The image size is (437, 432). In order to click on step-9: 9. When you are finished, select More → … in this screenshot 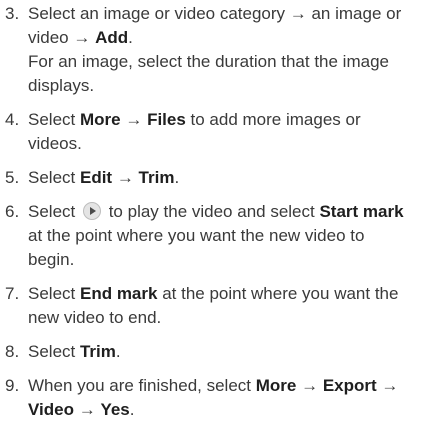, I will do `click(218, 398)`.